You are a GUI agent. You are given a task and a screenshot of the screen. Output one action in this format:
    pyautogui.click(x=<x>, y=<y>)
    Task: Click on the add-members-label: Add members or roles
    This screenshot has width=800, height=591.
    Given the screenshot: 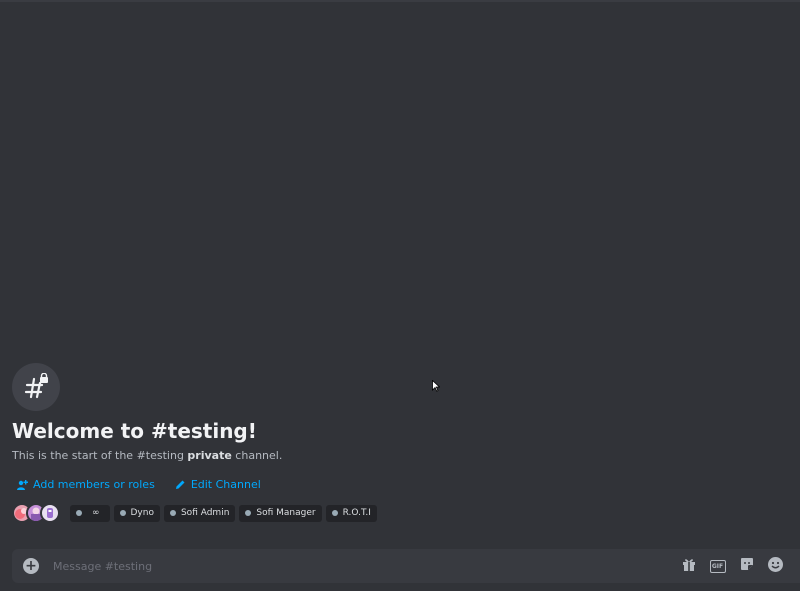 What is the action you would take?
    pyautogui.click(x=94, y=484)
    